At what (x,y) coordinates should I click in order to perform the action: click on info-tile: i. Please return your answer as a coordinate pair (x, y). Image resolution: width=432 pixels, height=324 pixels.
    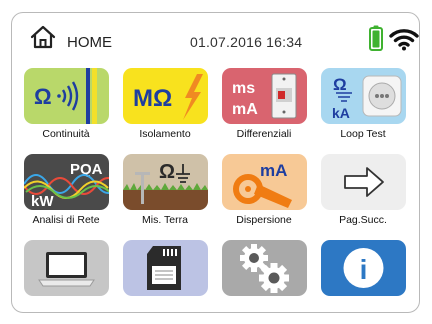
    Looking at the image, I should click on (363, 268).